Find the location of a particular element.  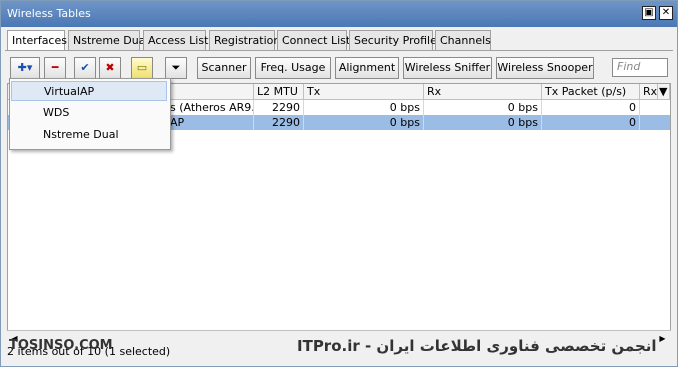

disable-button: ✖ is located at coordinates (110, 68).